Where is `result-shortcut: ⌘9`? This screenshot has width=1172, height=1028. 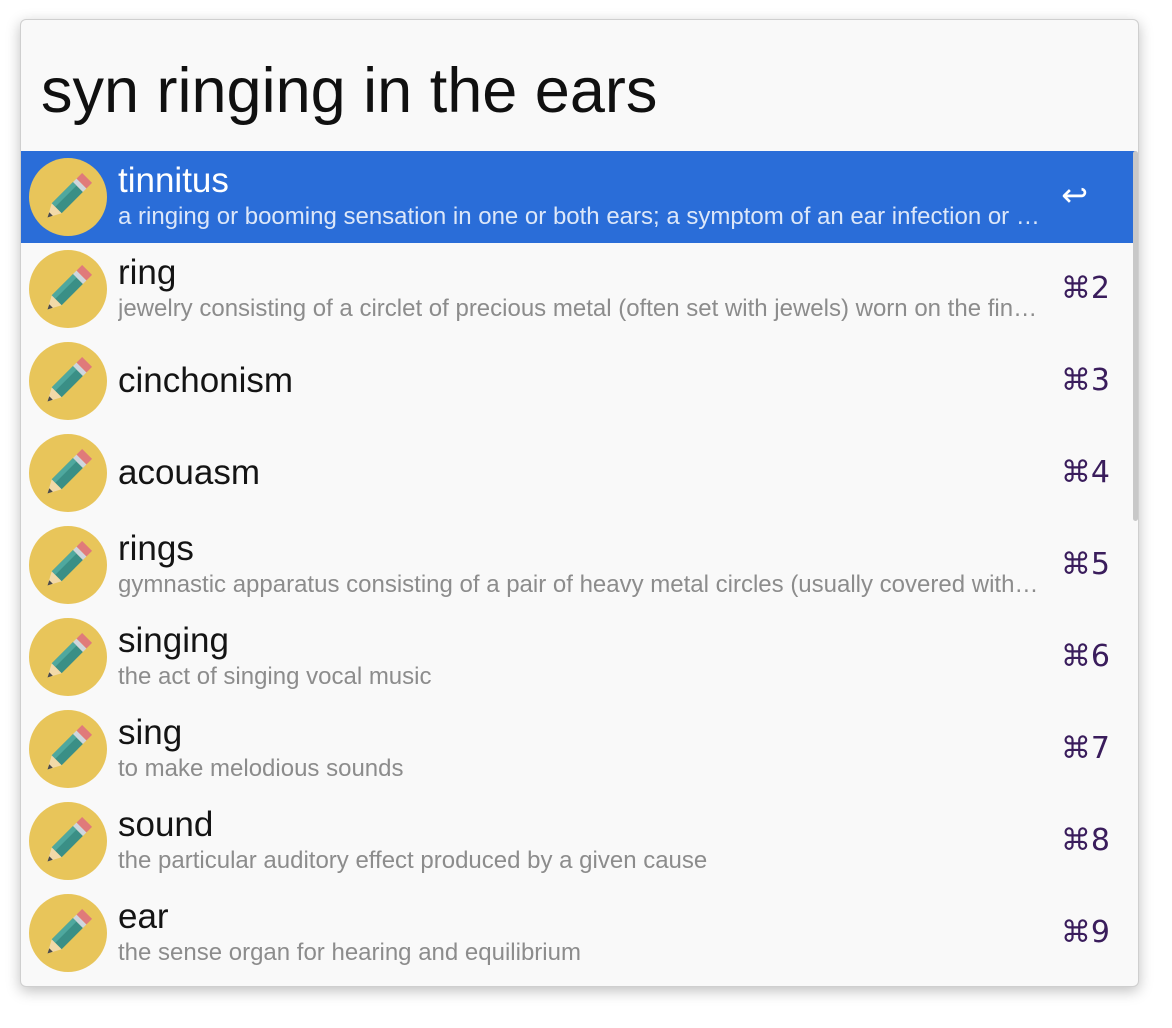
result-shortcut: ⌘9 is located at coordinates (1085, 932).